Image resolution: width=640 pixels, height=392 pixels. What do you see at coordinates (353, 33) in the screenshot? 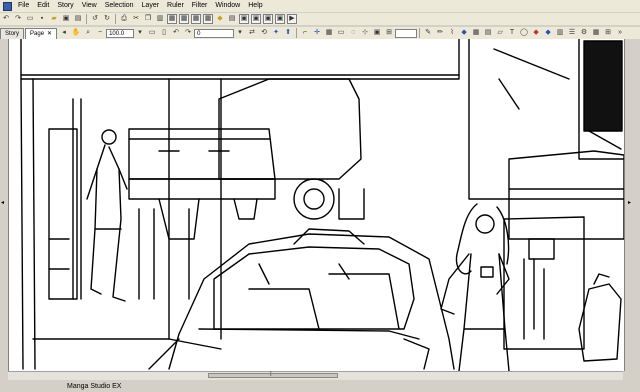
I see `lasso-icon: ◌` at bounding box center [353, 33].